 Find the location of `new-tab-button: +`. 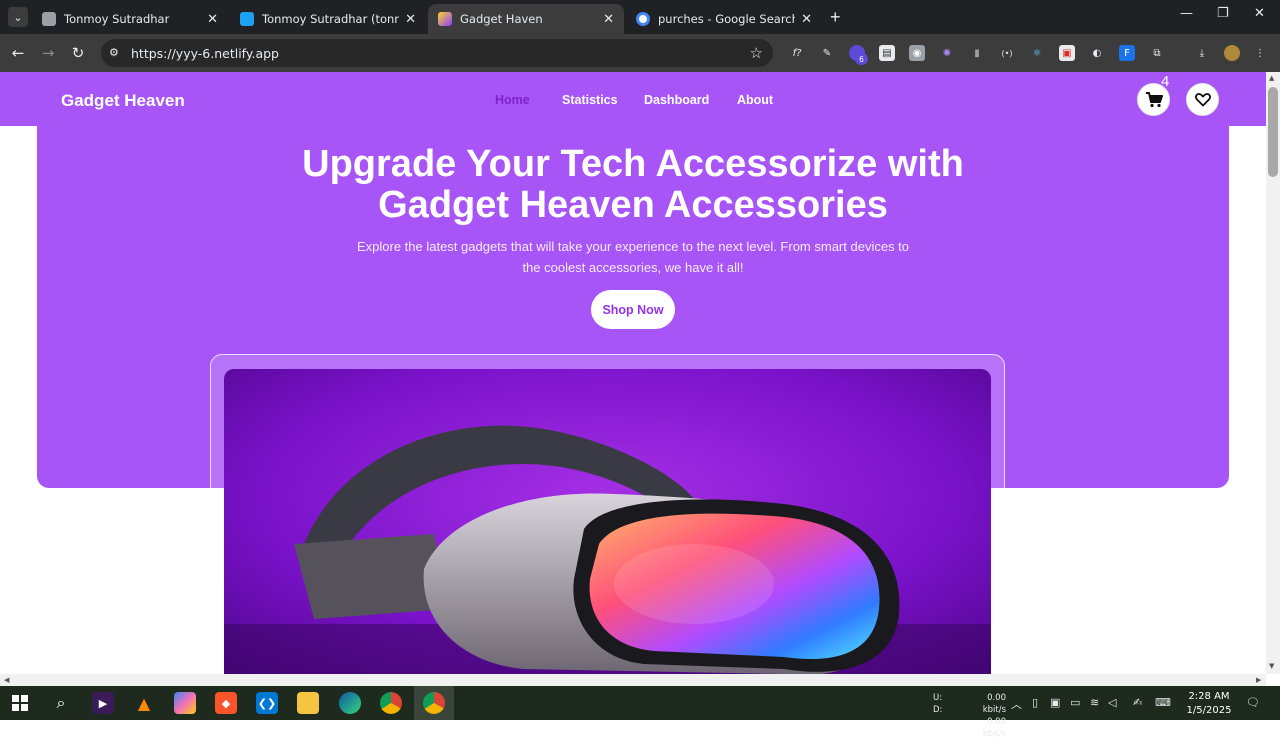

new-tab-button: + is located at coordinates (835, 17).